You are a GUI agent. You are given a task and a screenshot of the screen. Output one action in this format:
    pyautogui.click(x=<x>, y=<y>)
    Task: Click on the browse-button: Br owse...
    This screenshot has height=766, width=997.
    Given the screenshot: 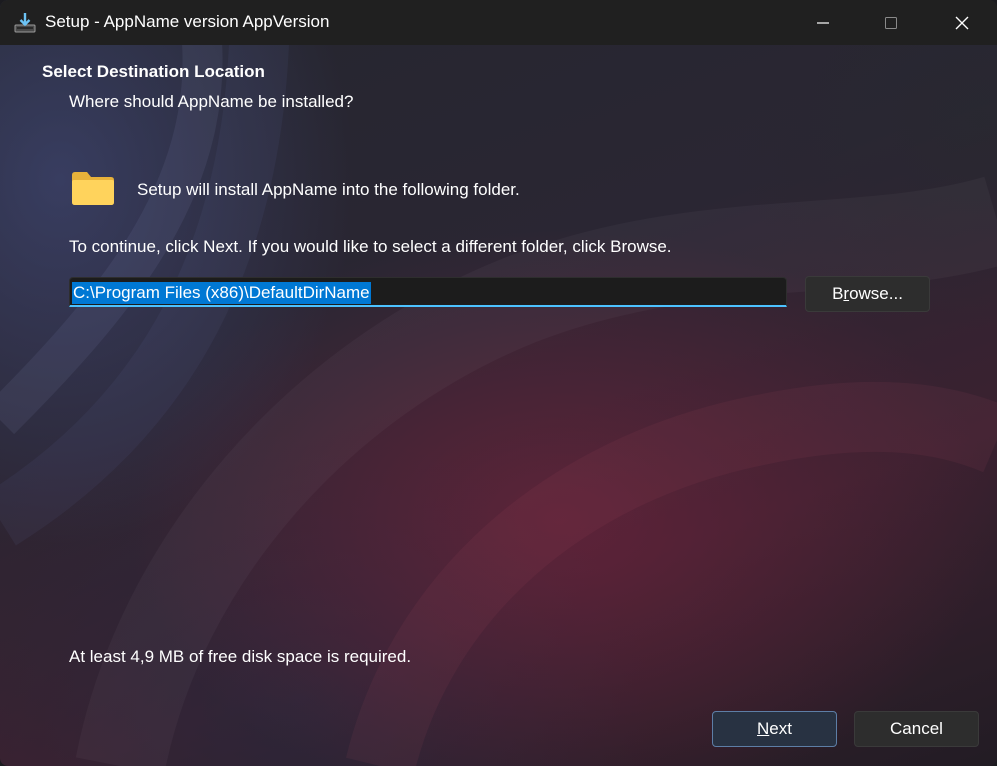 What is the action you would take?
    pyautogui.click(x=867, y=294)
    